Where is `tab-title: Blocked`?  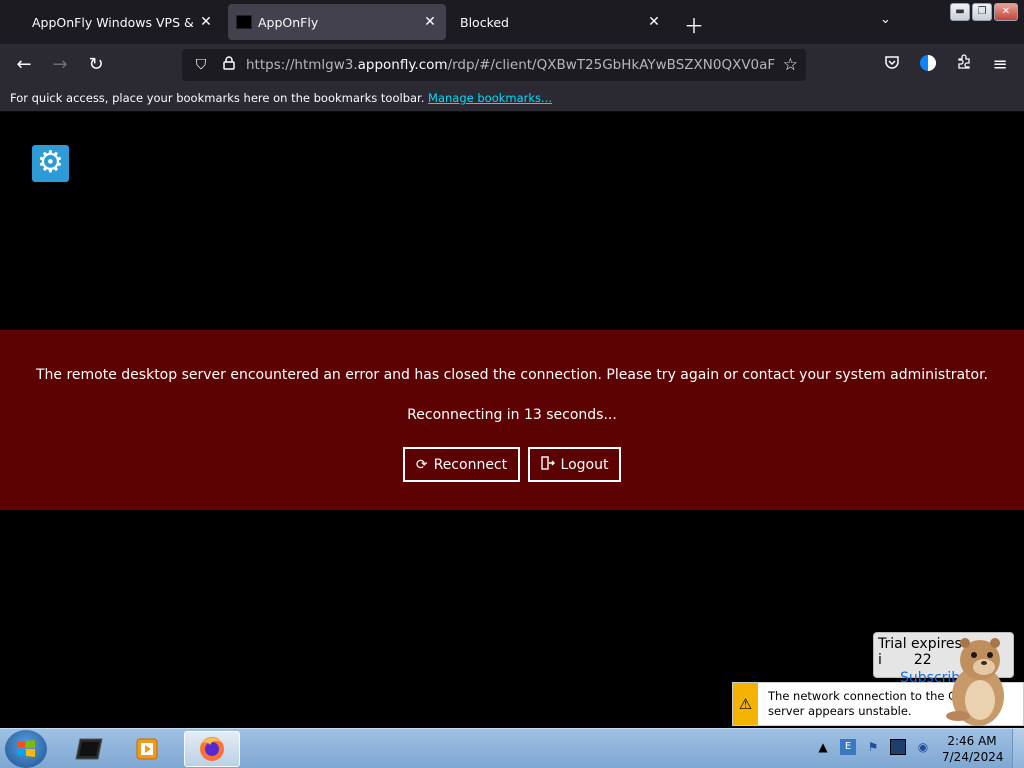
tab-title: Blocked is located at coordinates (484, 22).